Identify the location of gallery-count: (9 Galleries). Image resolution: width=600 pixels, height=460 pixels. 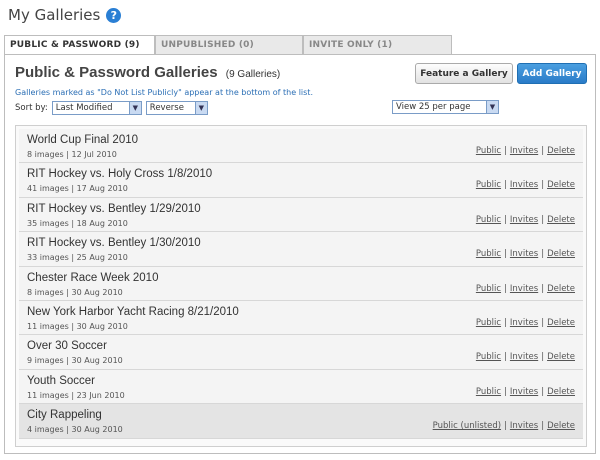
(253, 74).